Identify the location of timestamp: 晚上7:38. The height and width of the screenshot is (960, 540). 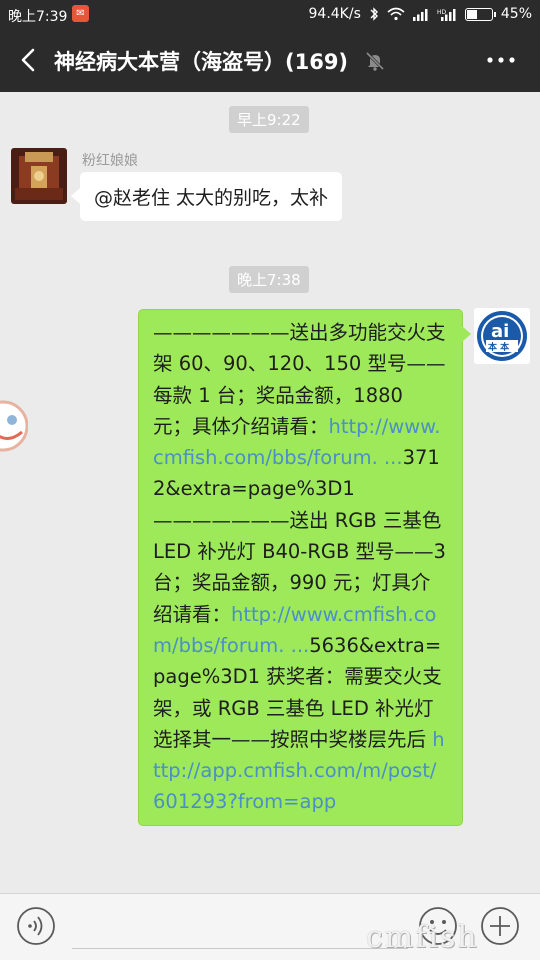
(269, 279).